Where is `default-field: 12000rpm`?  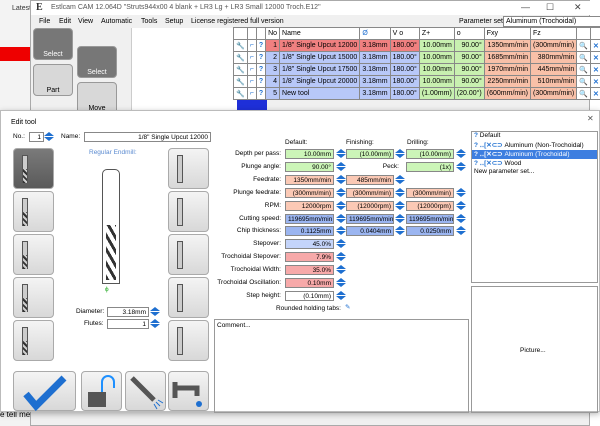 default-field: 12000rpm is located at coordinates (309, 205).